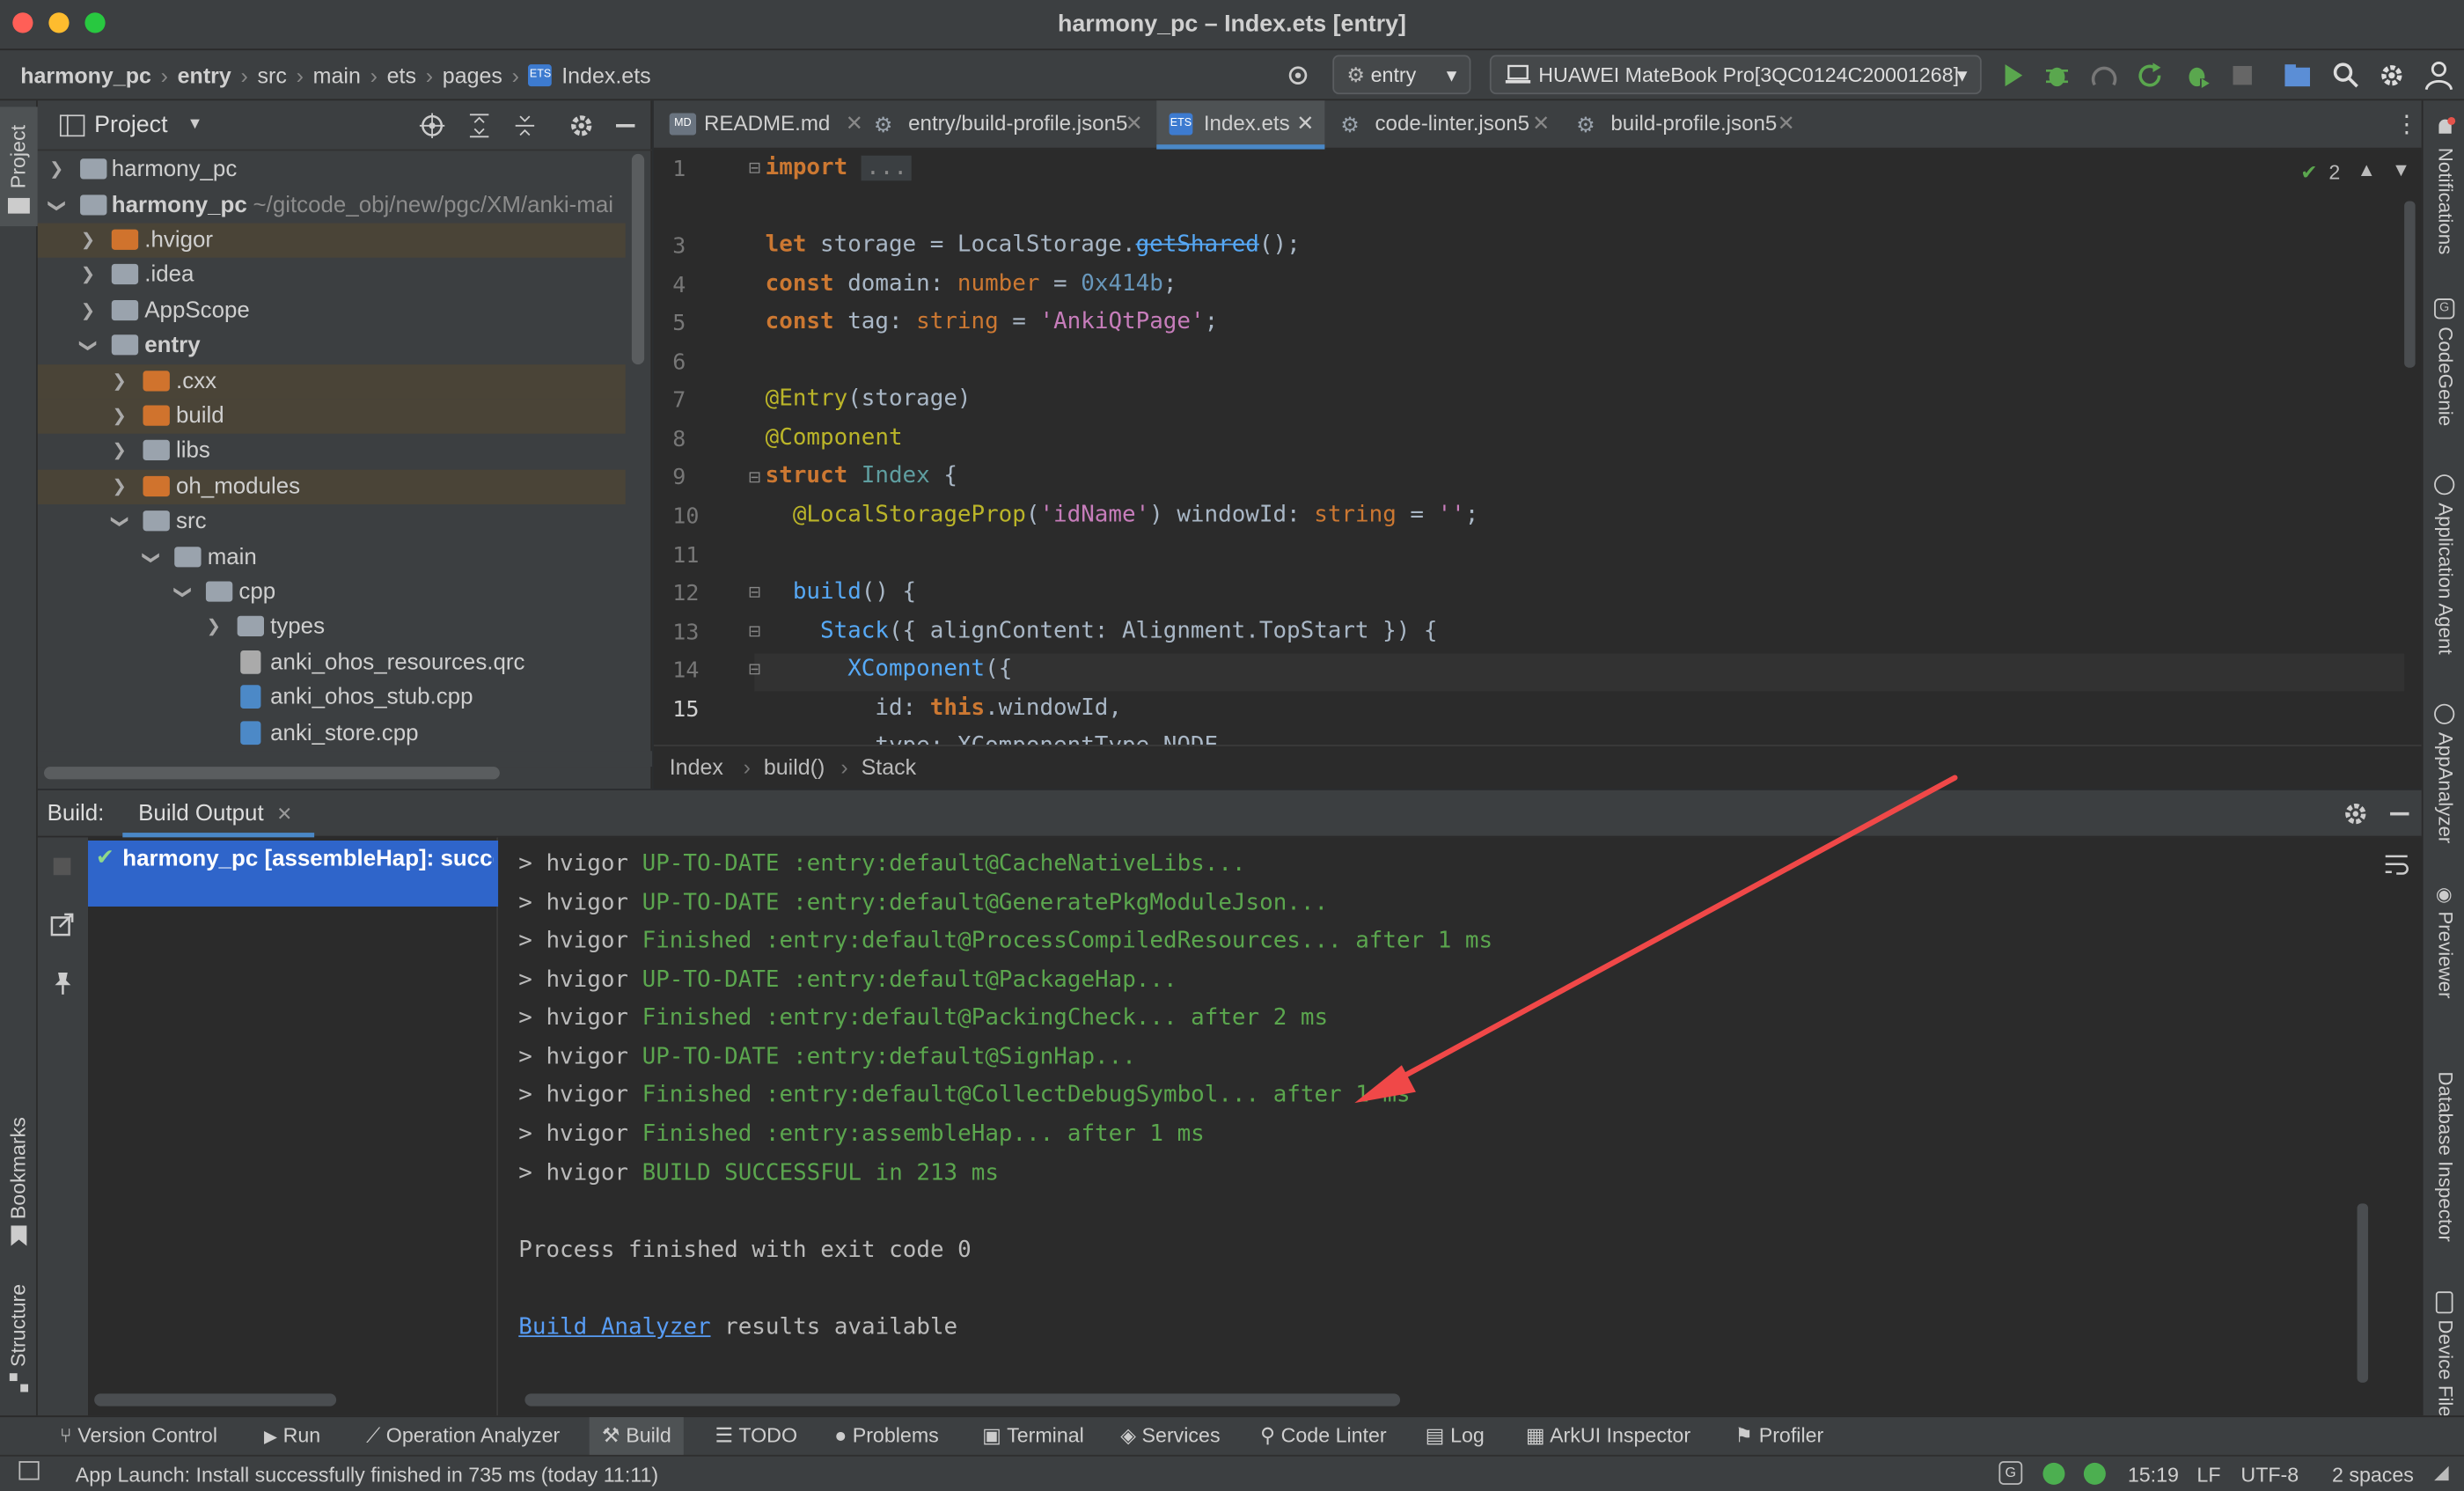  I want to click on locate-file-icon, so click(432, 126).